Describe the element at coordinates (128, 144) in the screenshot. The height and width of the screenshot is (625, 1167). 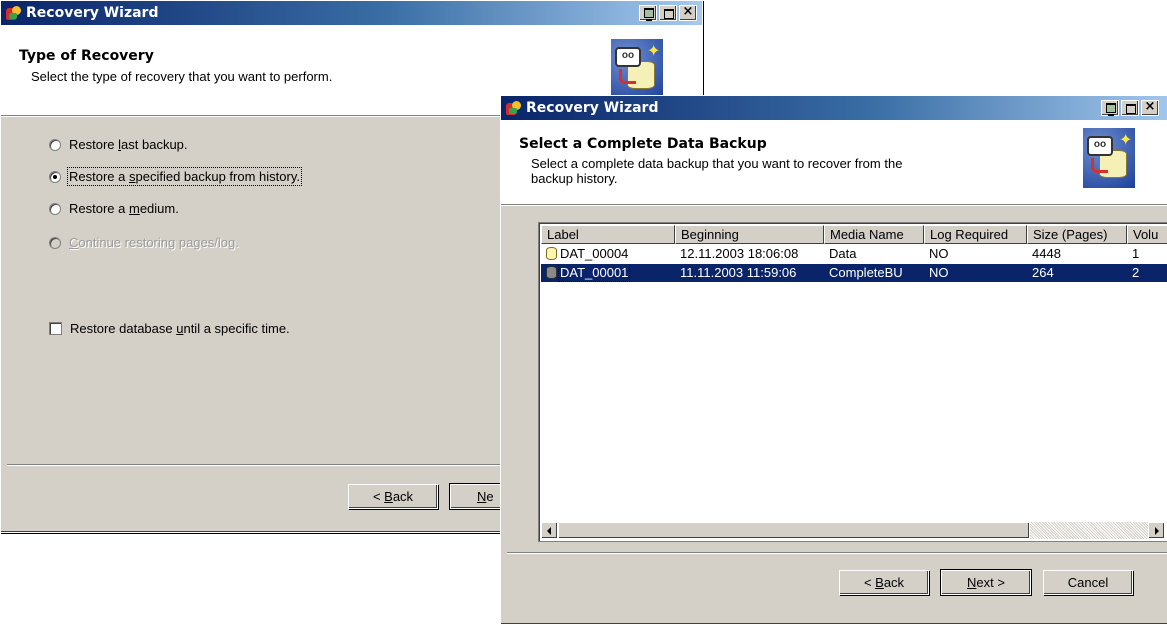
I see `option-label: Restore last backup.` at that location.